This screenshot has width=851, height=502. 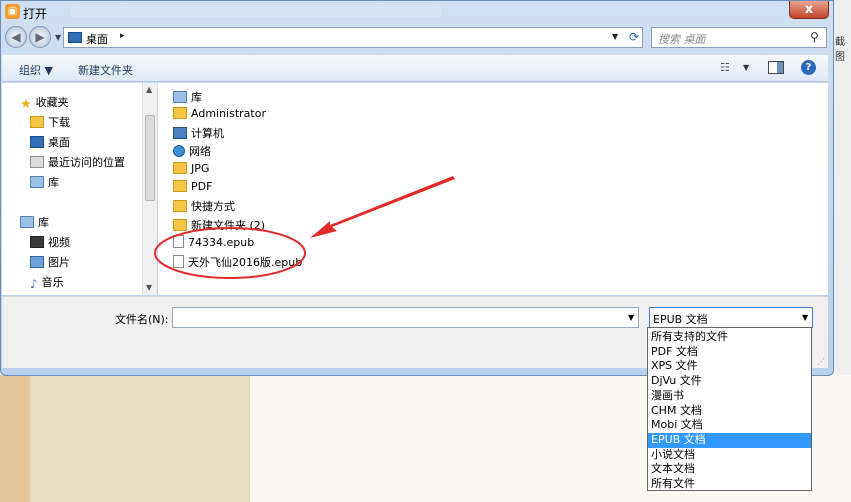 What do you see at coordinates (58, 37) in the screenshot?
I see `recent-locations-dropdown-icon: ▼` at bounding box center [58, 37].